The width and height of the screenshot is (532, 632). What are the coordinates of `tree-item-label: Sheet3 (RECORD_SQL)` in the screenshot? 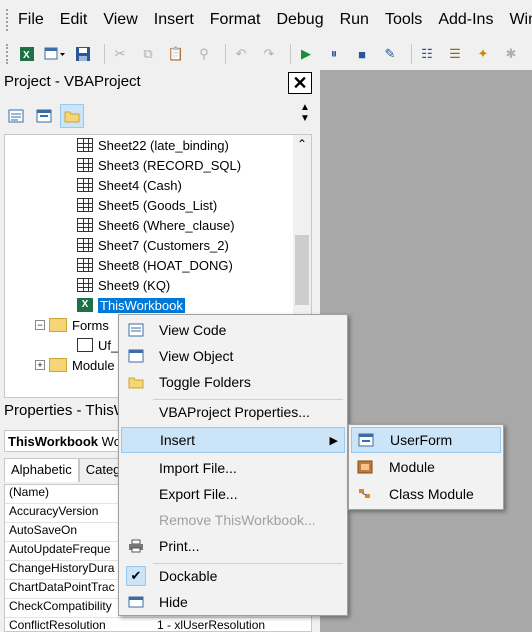 It's located at (170, 165).